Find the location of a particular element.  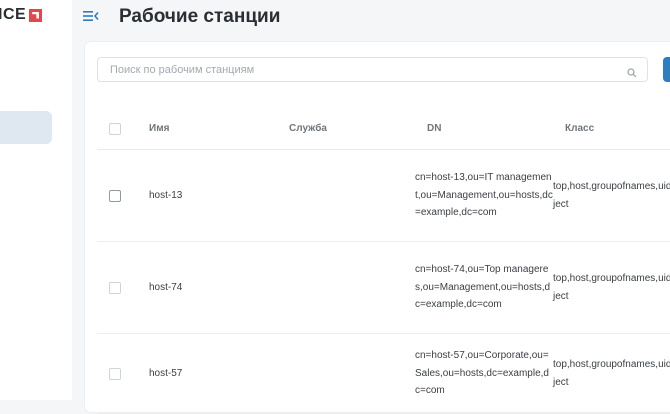

search-icon is located at coordinates (632, 71).